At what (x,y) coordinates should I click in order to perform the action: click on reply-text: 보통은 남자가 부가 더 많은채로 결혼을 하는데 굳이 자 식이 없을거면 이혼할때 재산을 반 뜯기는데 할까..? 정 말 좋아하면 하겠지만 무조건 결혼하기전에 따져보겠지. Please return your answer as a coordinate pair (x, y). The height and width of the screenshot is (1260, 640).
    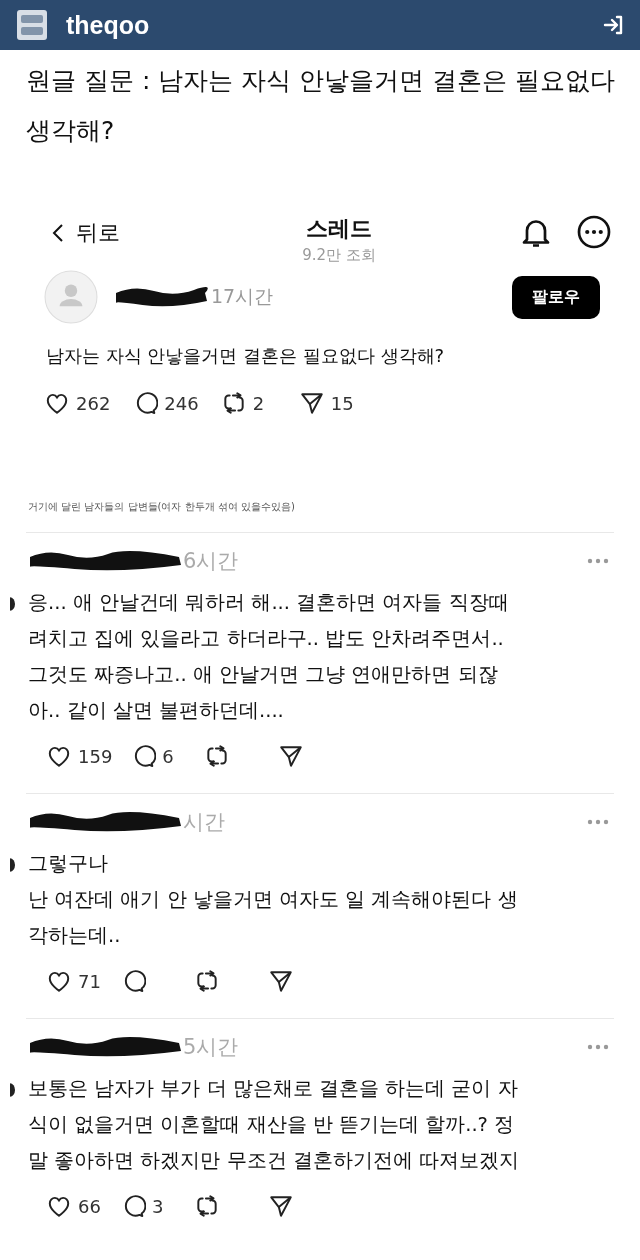
    Looking at the image, I should click on (273, 1125).